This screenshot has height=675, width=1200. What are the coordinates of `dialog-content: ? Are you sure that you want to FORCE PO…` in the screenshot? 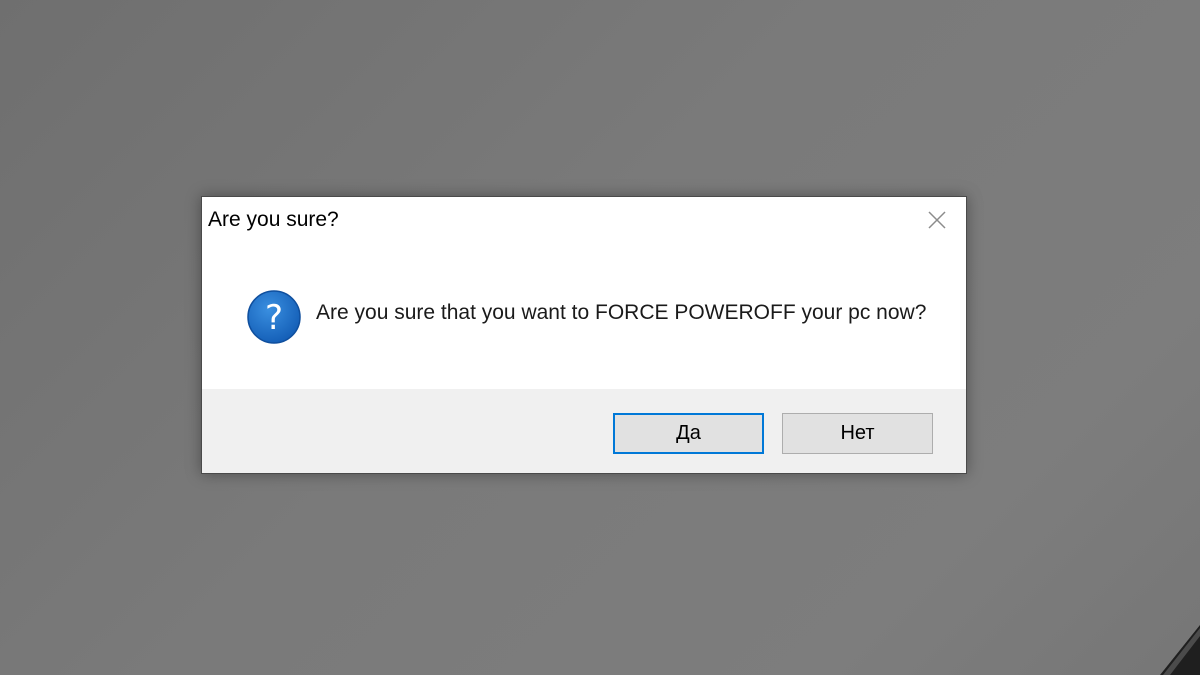 It's located at (584, 316).